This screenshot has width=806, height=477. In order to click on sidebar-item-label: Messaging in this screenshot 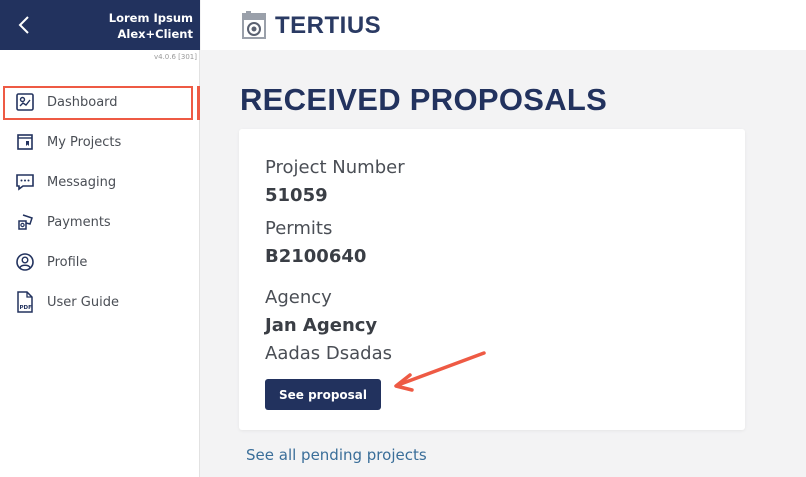, I will do `click(82, 182)`.